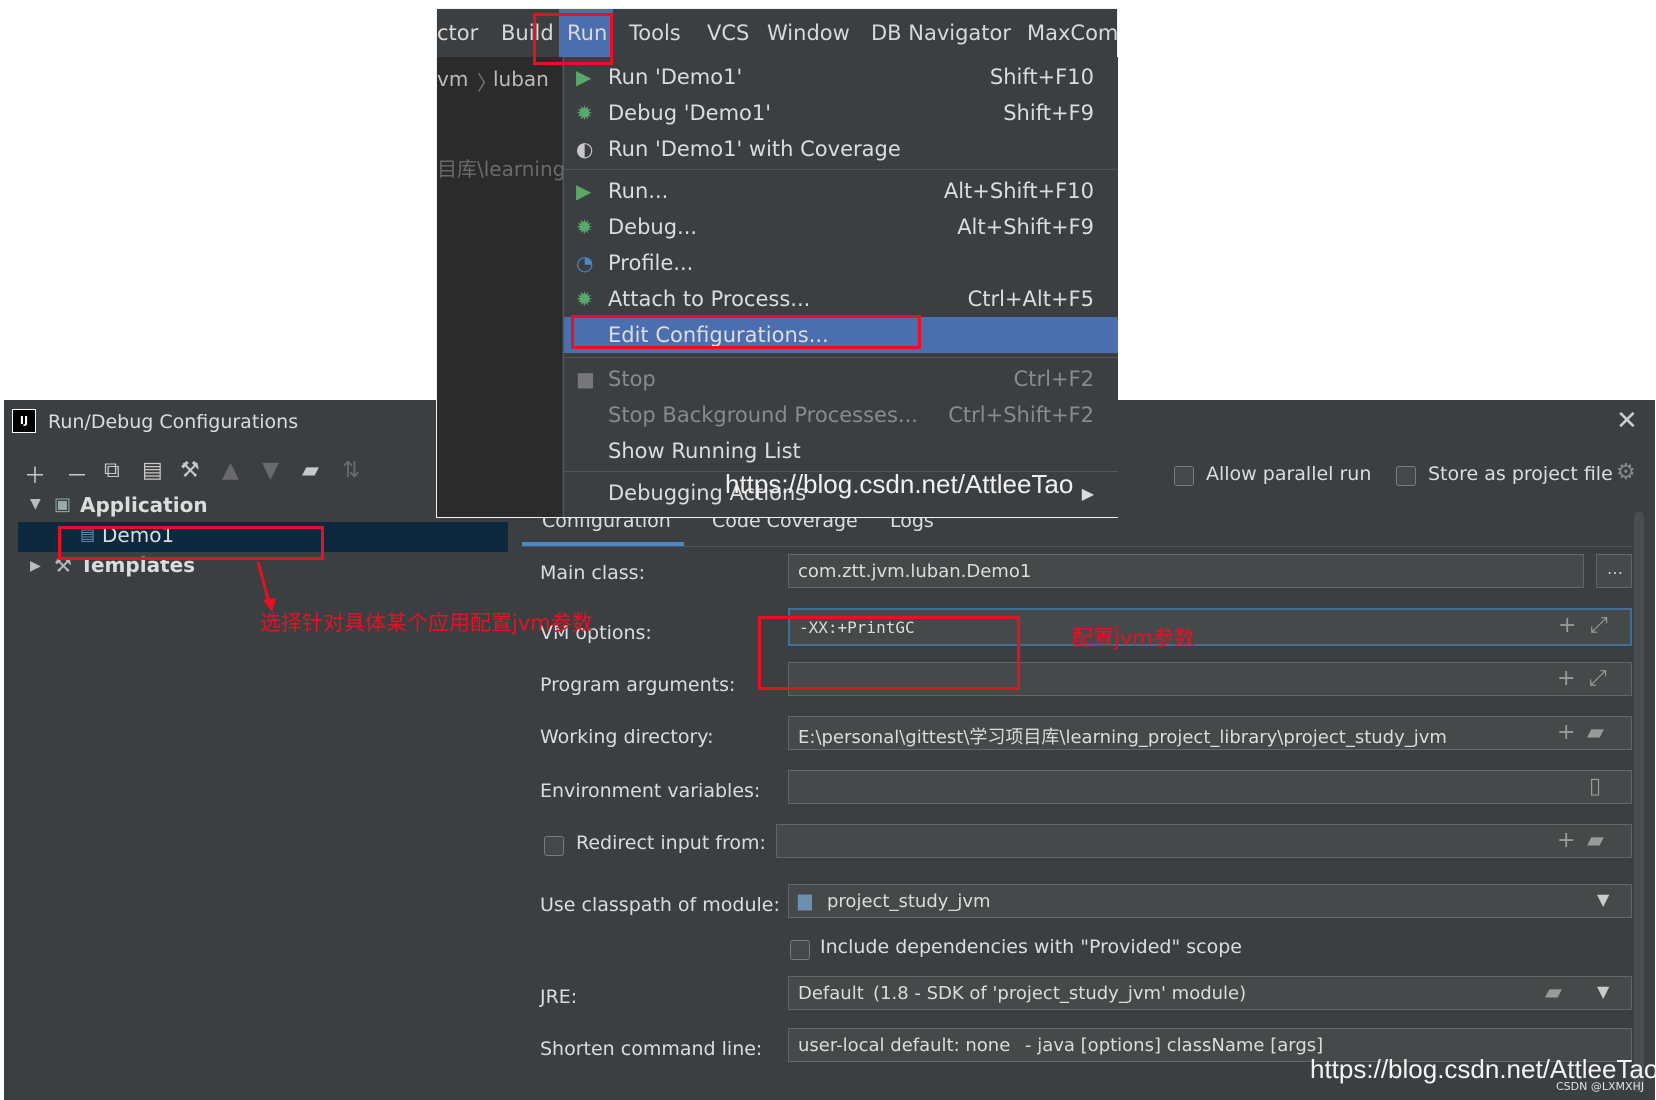 The height and width of the screenshot is (1100, 1656). Describe the element at coordinates (1041, 77) in the screenshot. I see `menu-item-shortcut: Shift+F10` at that location.